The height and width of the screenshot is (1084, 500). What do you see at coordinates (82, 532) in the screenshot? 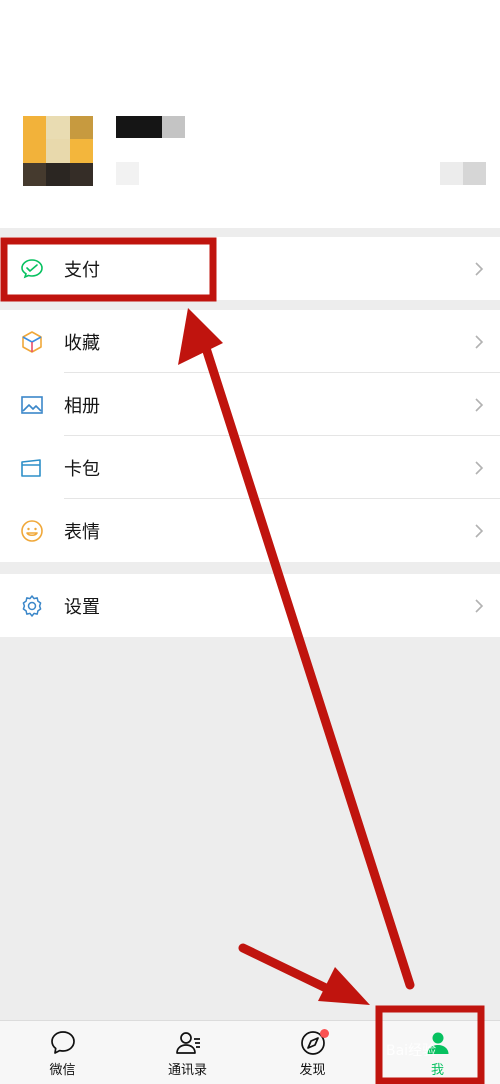
I see `menu-label-stickers: 表情` at bounding box center [82, 532].